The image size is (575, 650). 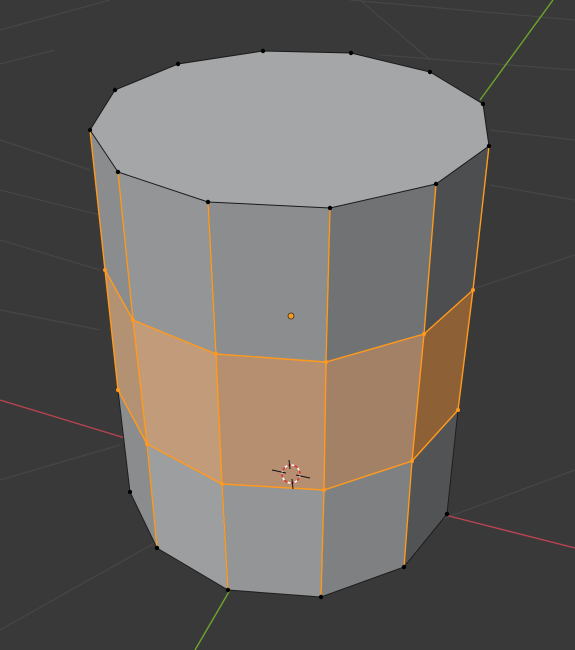 I want to click on object-origin-dot-icon, so click(x=291, y=316).